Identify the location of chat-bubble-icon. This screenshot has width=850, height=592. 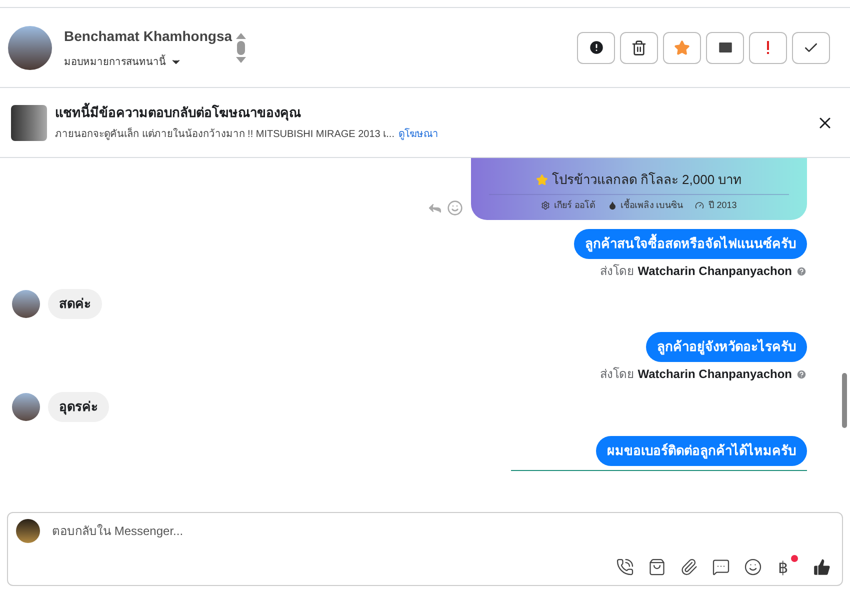
(721, 567).